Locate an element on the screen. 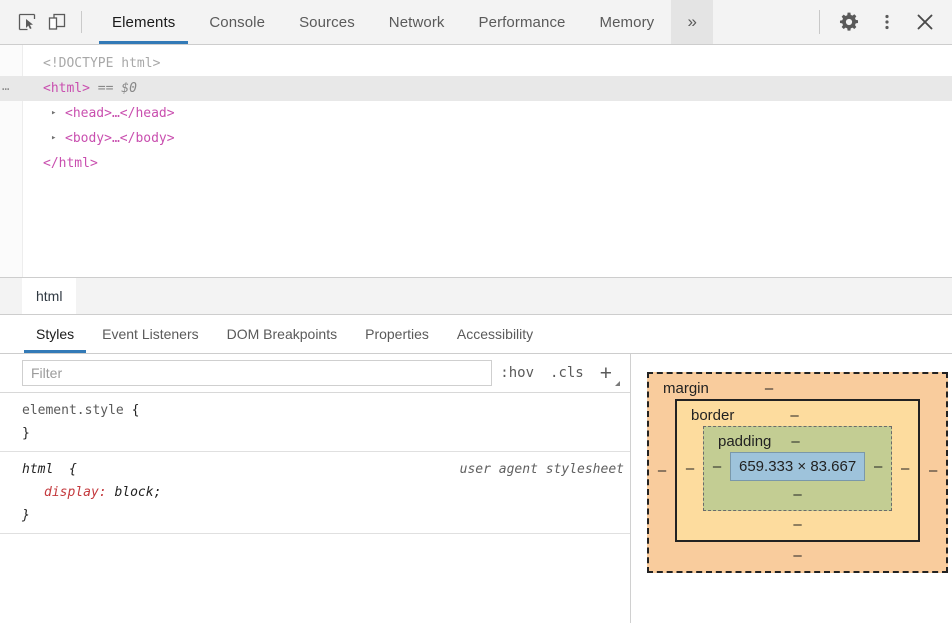 The image size is (952, 623). inspect-element-glyph is located at coordinates (27, 22).